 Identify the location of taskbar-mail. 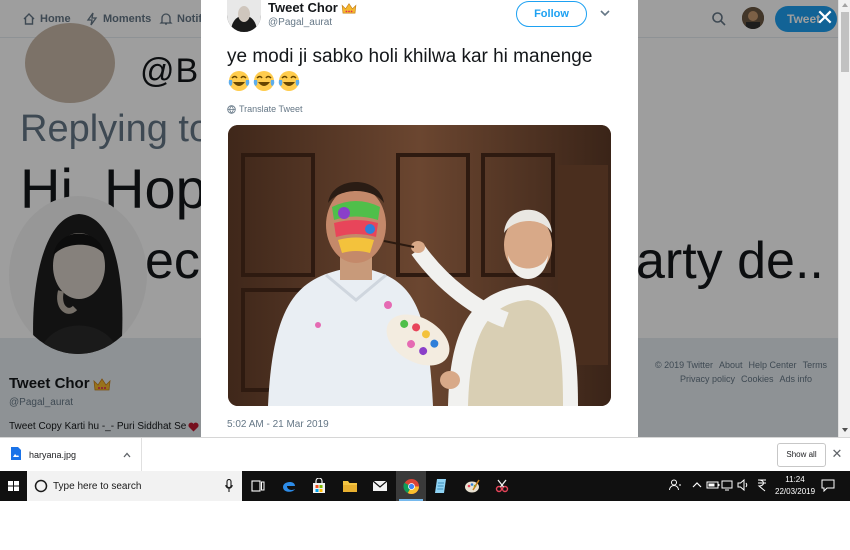
(380, 486).